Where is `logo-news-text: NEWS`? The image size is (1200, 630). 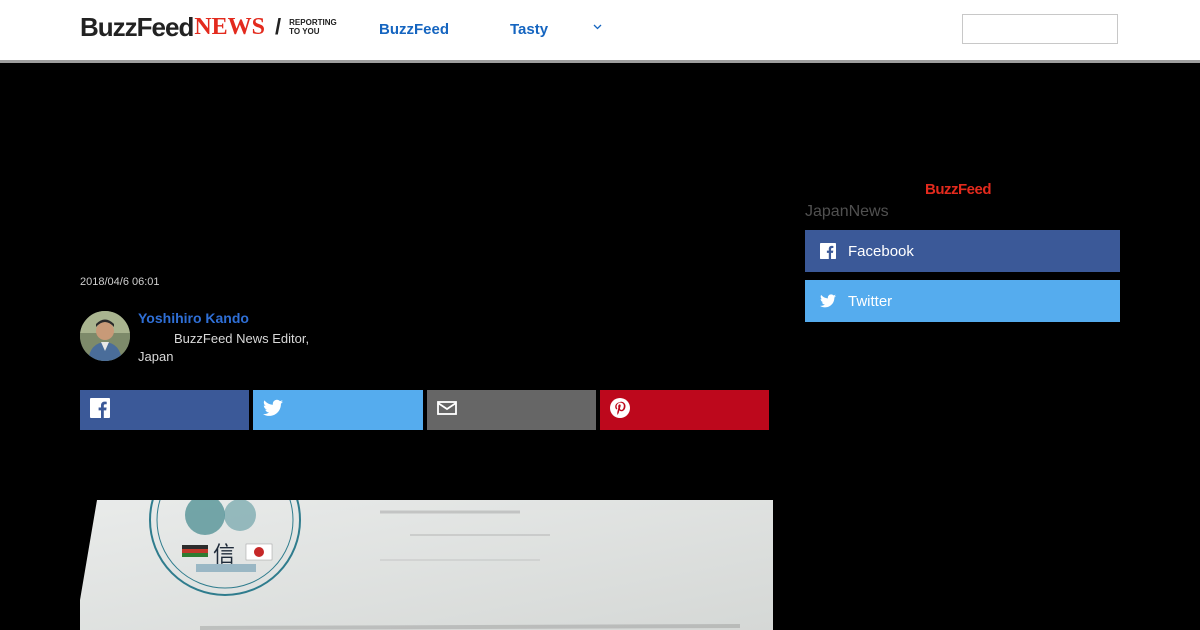 logo-news-text: NEWS is located at coordinates (230, 26).